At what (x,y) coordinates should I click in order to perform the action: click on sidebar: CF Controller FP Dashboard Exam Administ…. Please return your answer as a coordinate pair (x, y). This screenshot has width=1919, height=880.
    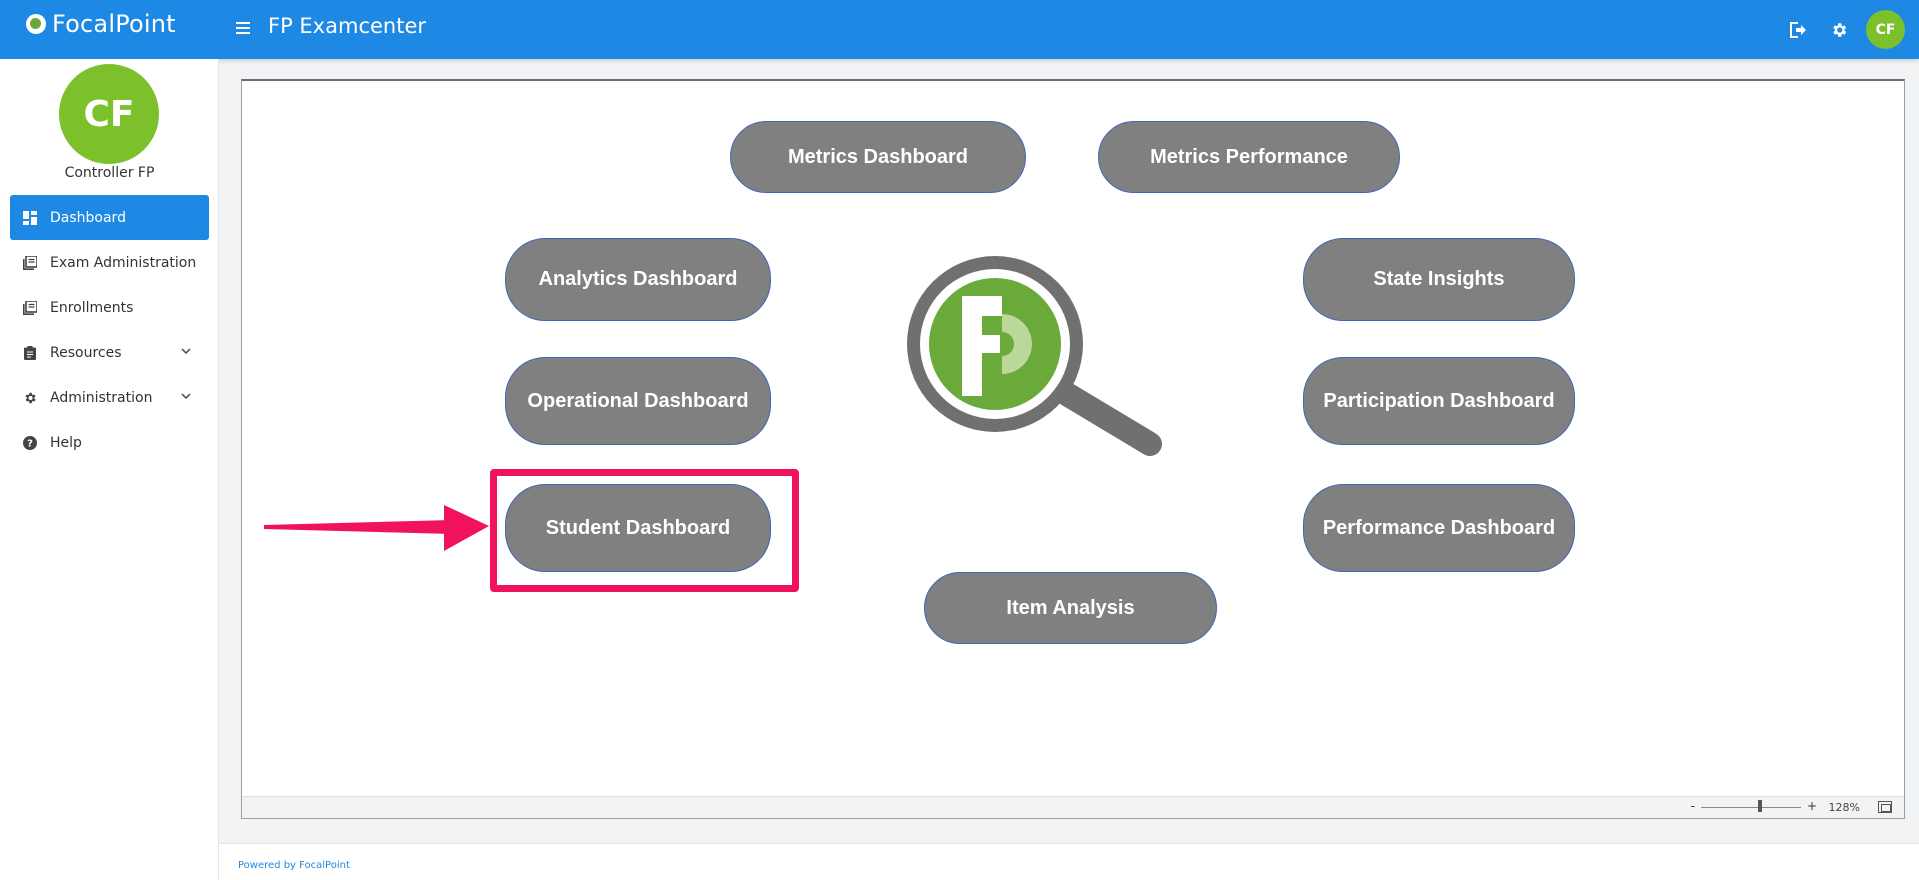
    Looking at the image, I should click on (109, 469).